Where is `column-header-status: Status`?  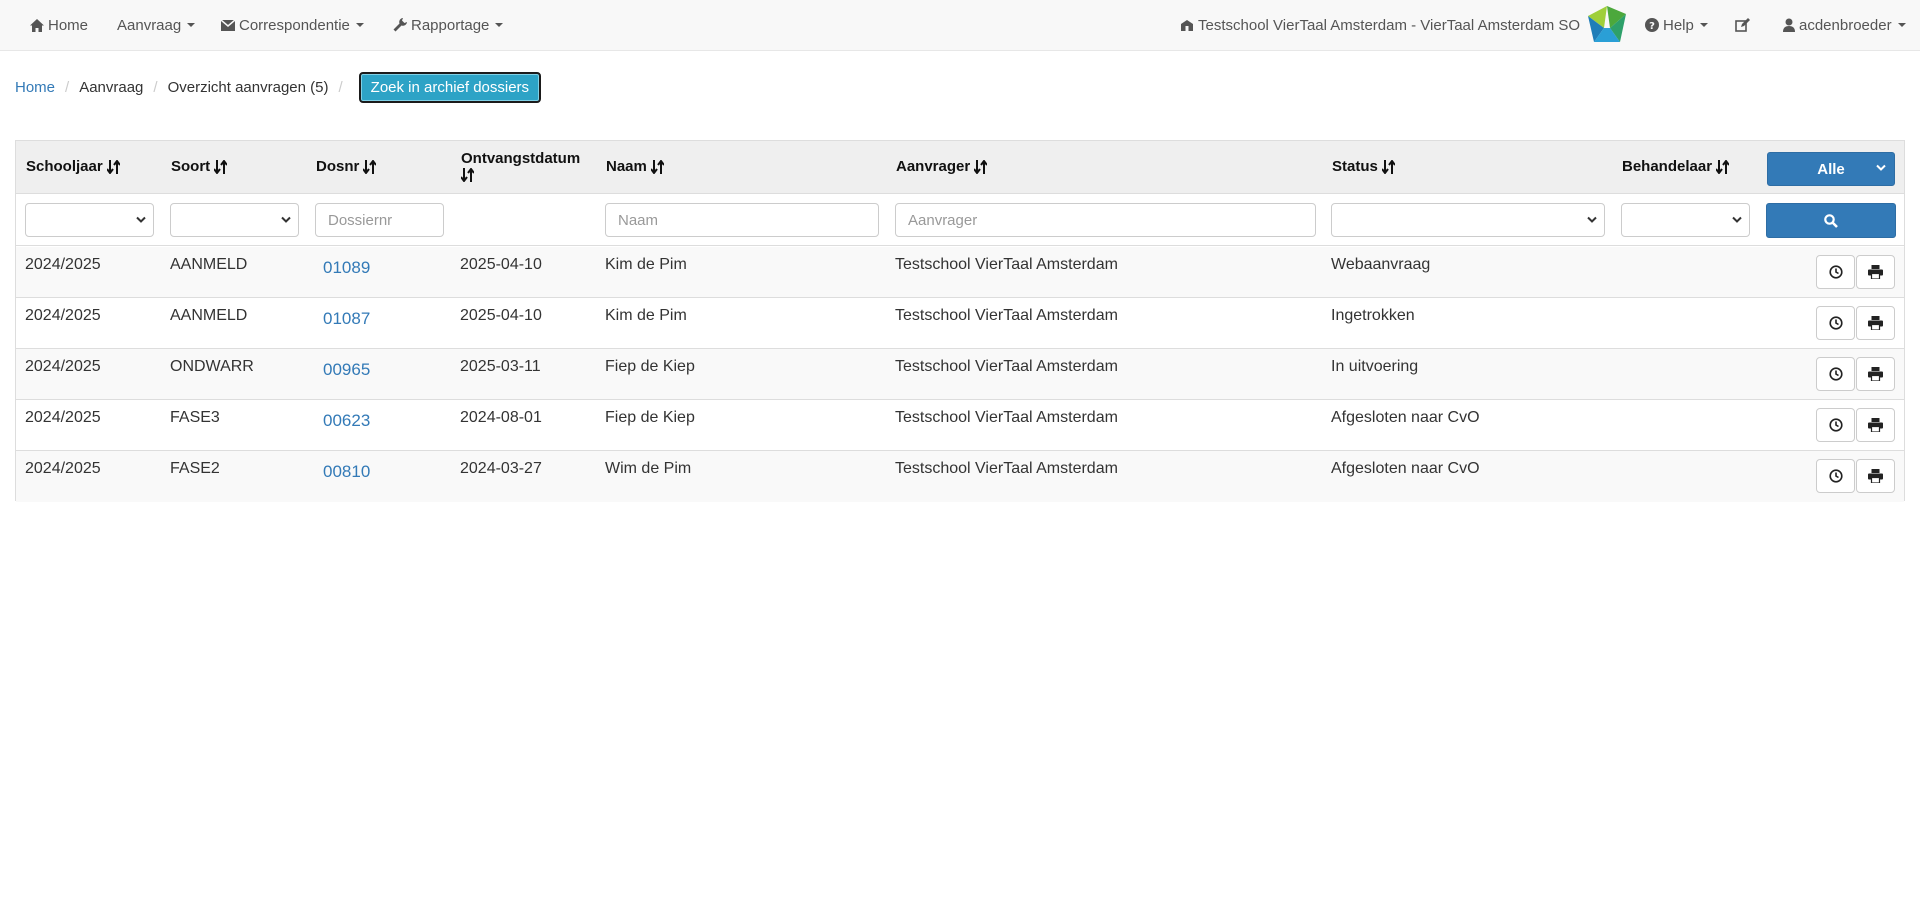 column-header-status: Status is located at coordinates (1363, 166).